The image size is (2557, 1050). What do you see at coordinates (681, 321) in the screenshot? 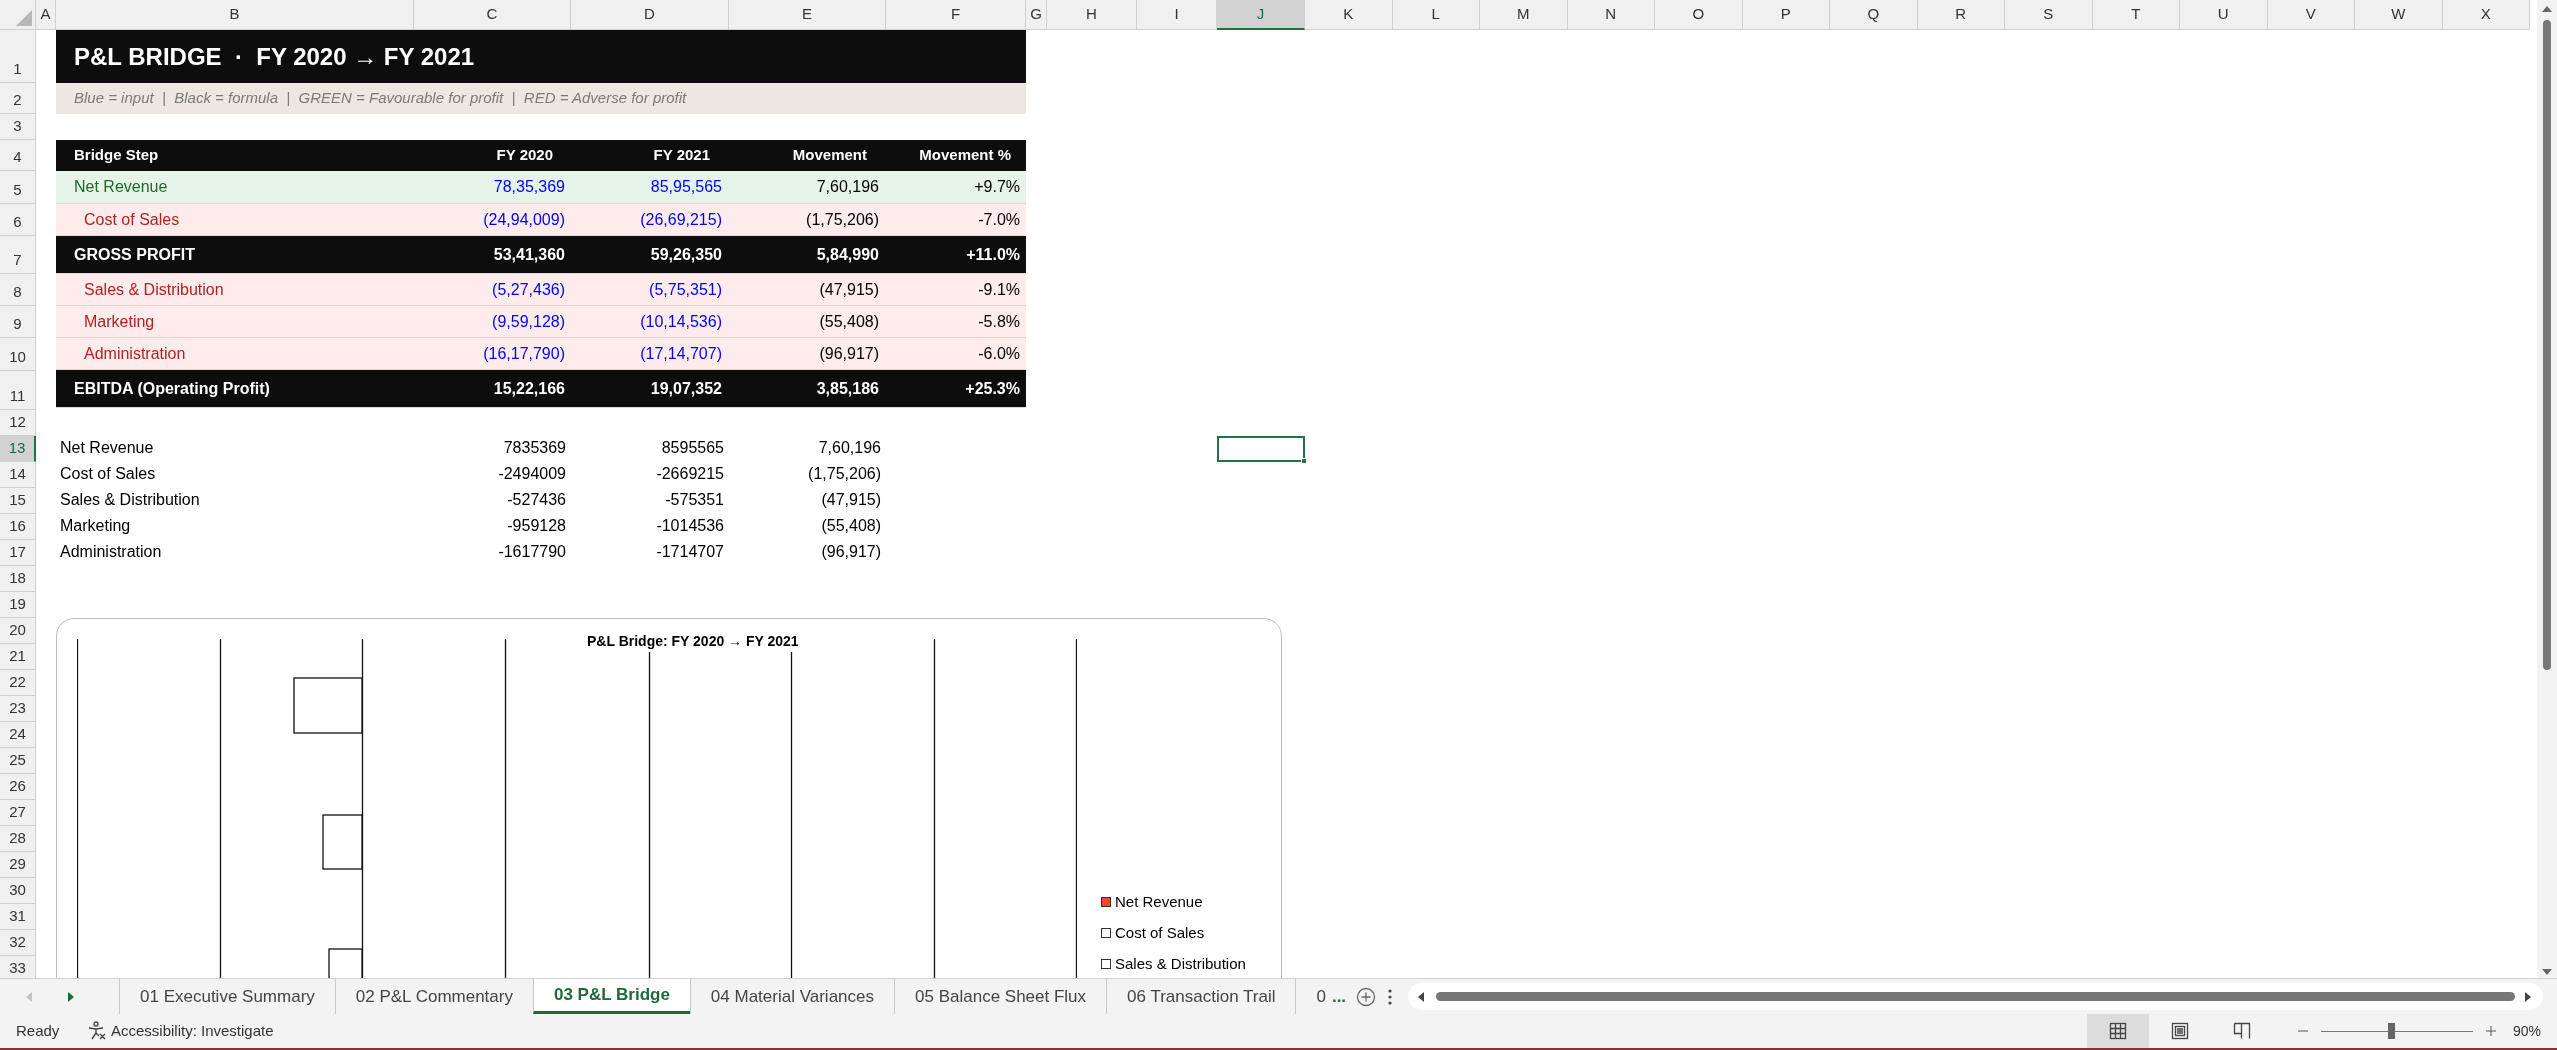
I see `table-cell: (10,14,536)` at bounding box center [681, 321].